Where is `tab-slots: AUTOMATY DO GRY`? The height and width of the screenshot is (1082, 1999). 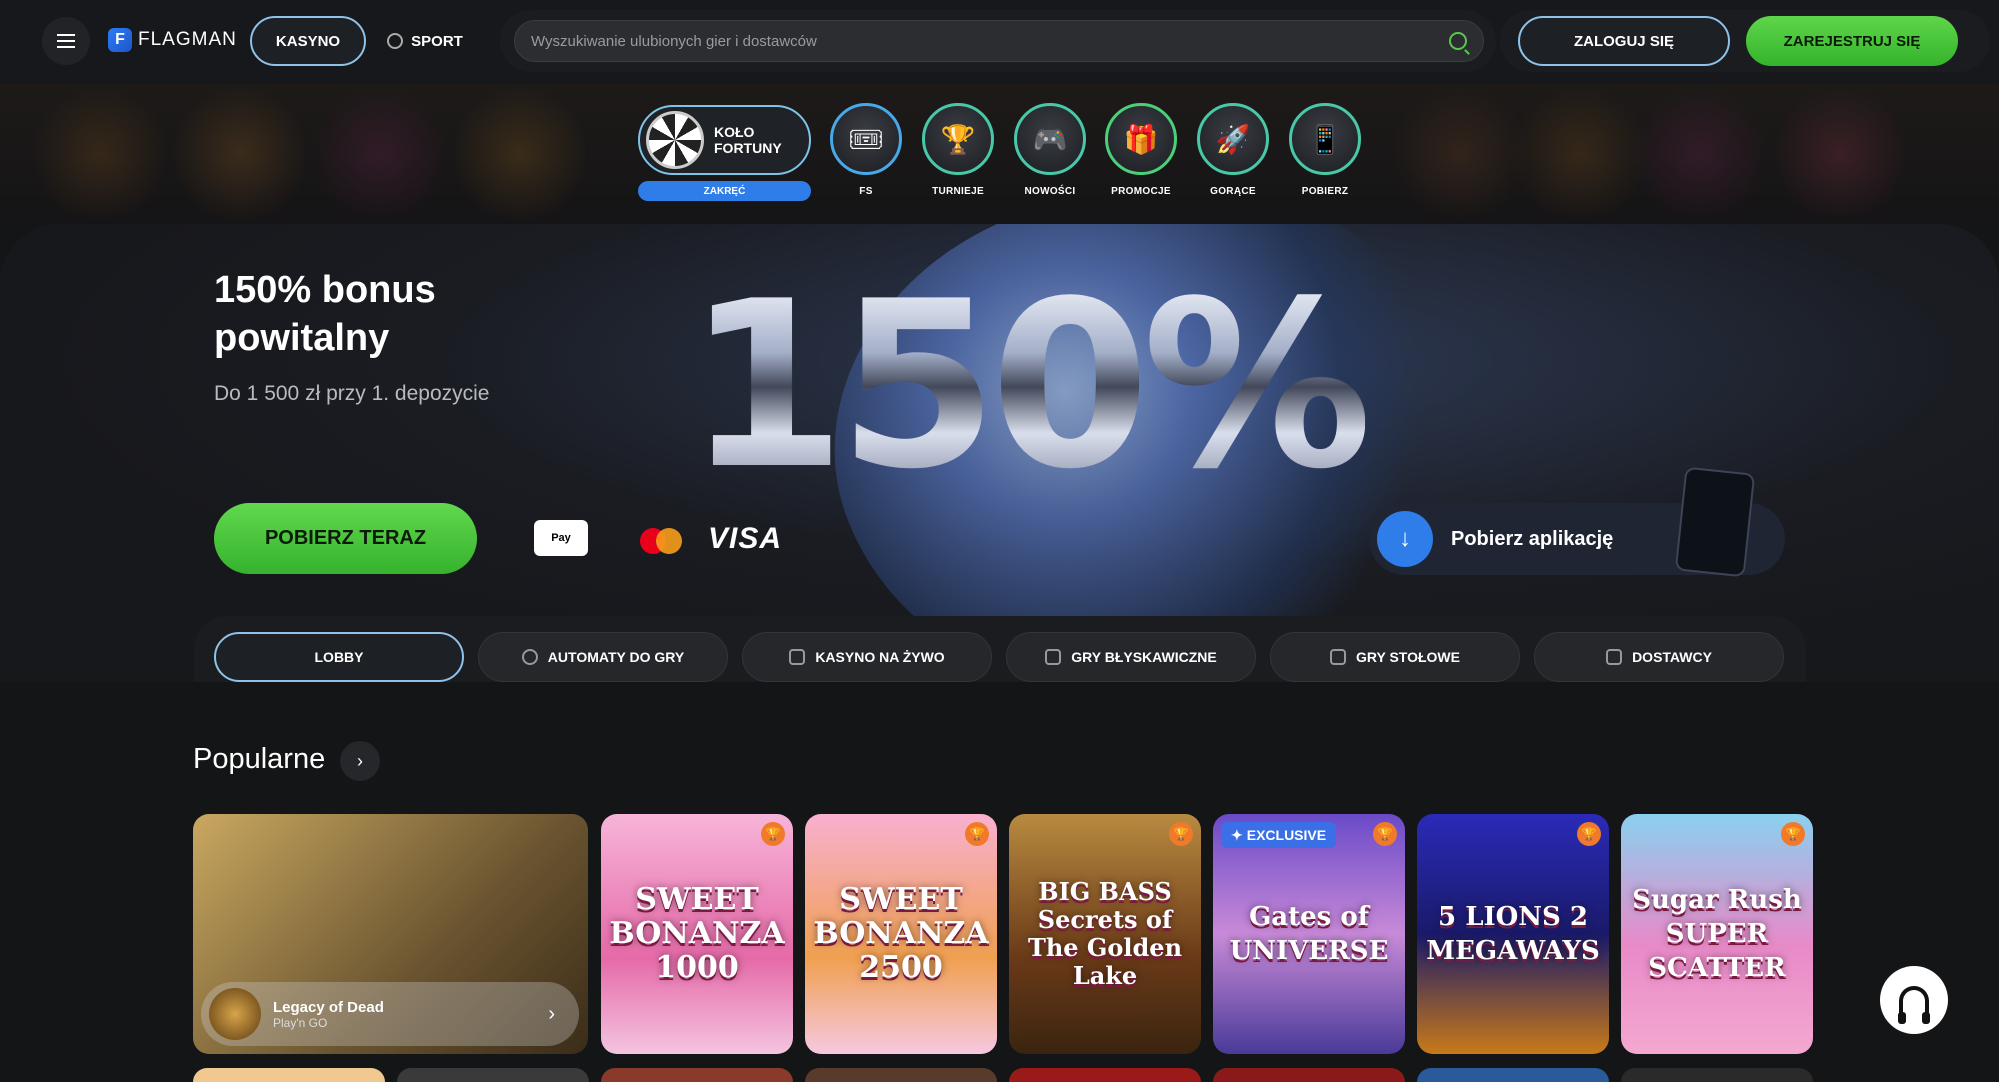 tab-slots: AUTOMATY DO GRY is located at coordinates (603, 657).